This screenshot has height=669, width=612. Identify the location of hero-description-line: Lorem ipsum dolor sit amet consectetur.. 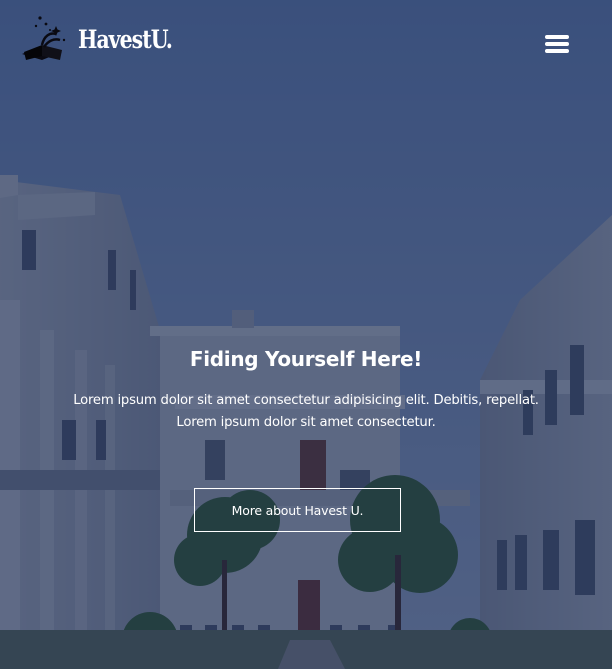
(306, 422).